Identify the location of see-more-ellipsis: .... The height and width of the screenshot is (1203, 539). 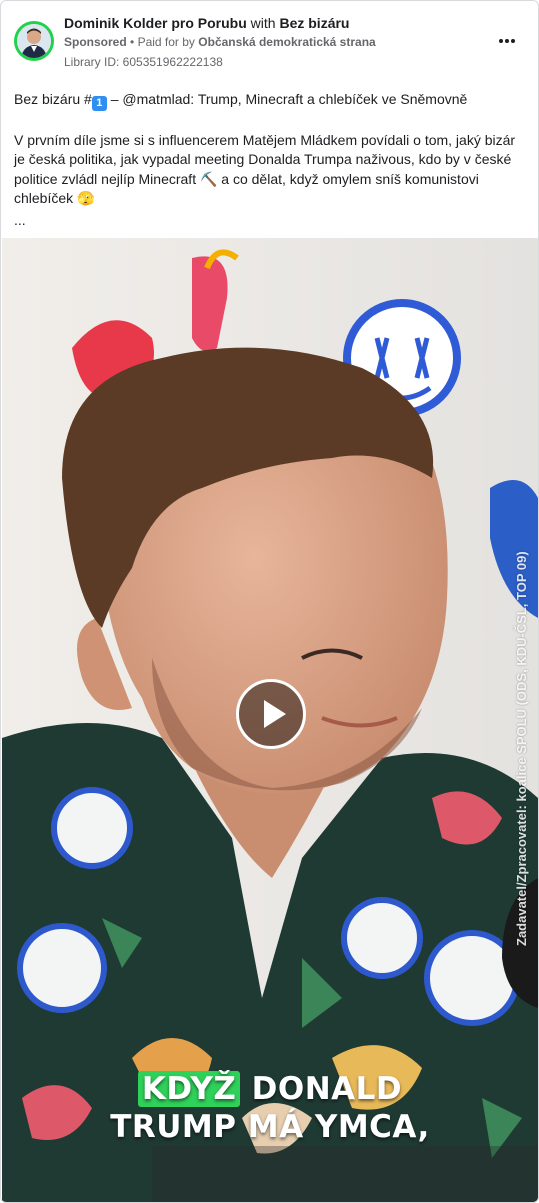
(271, 221).